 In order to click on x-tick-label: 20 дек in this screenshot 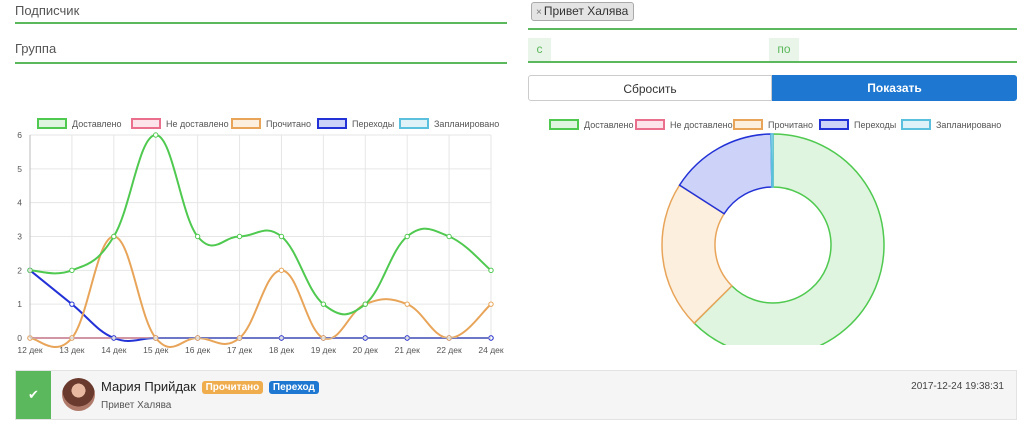, I will do `click(366, 350)`.